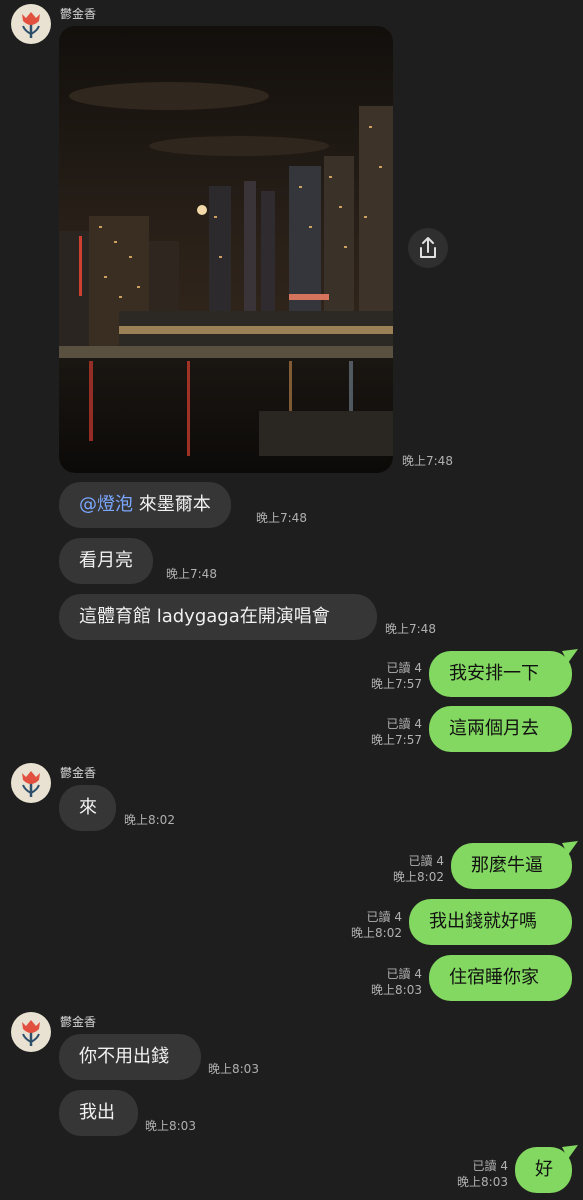  I want to click on message-text: 這兩個月去, so click(494, 728).